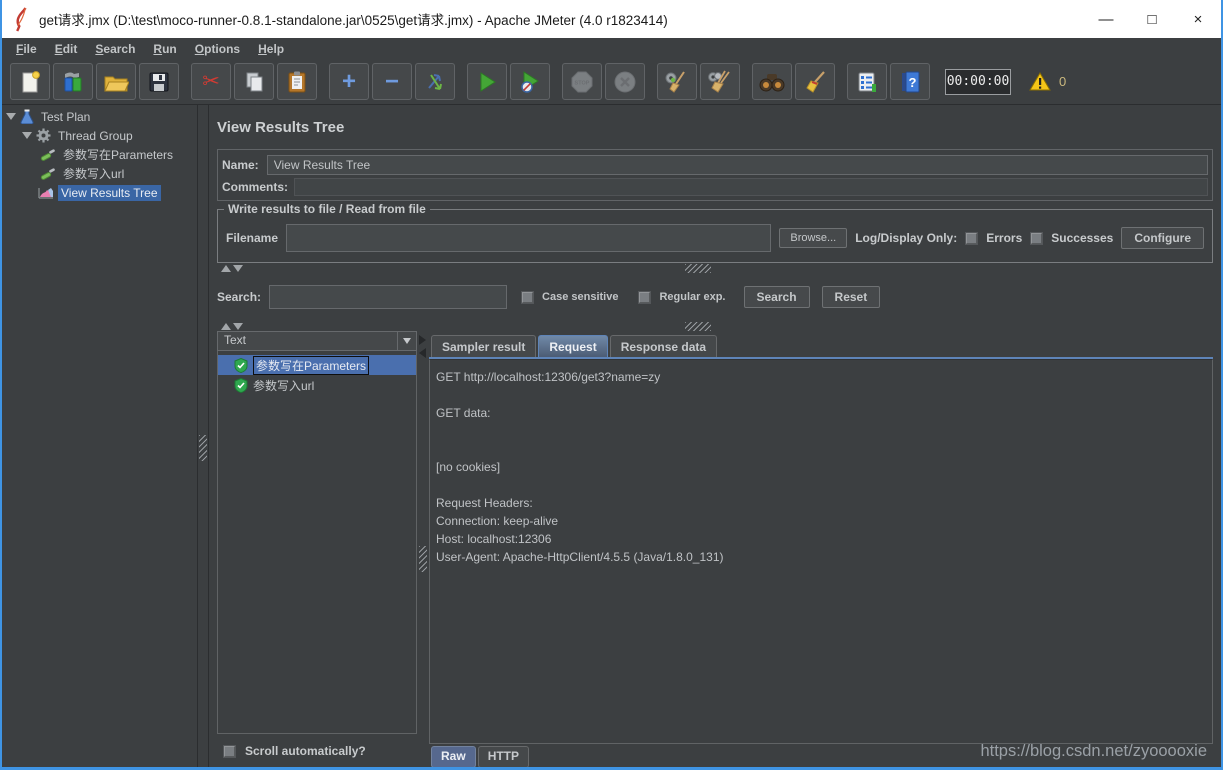 This screenshot has width=1223, height=770. What do you see at coordinates (1037, 238) in the screenshot?
I see `successes-checkbox` at bounding box center [1037, 238].